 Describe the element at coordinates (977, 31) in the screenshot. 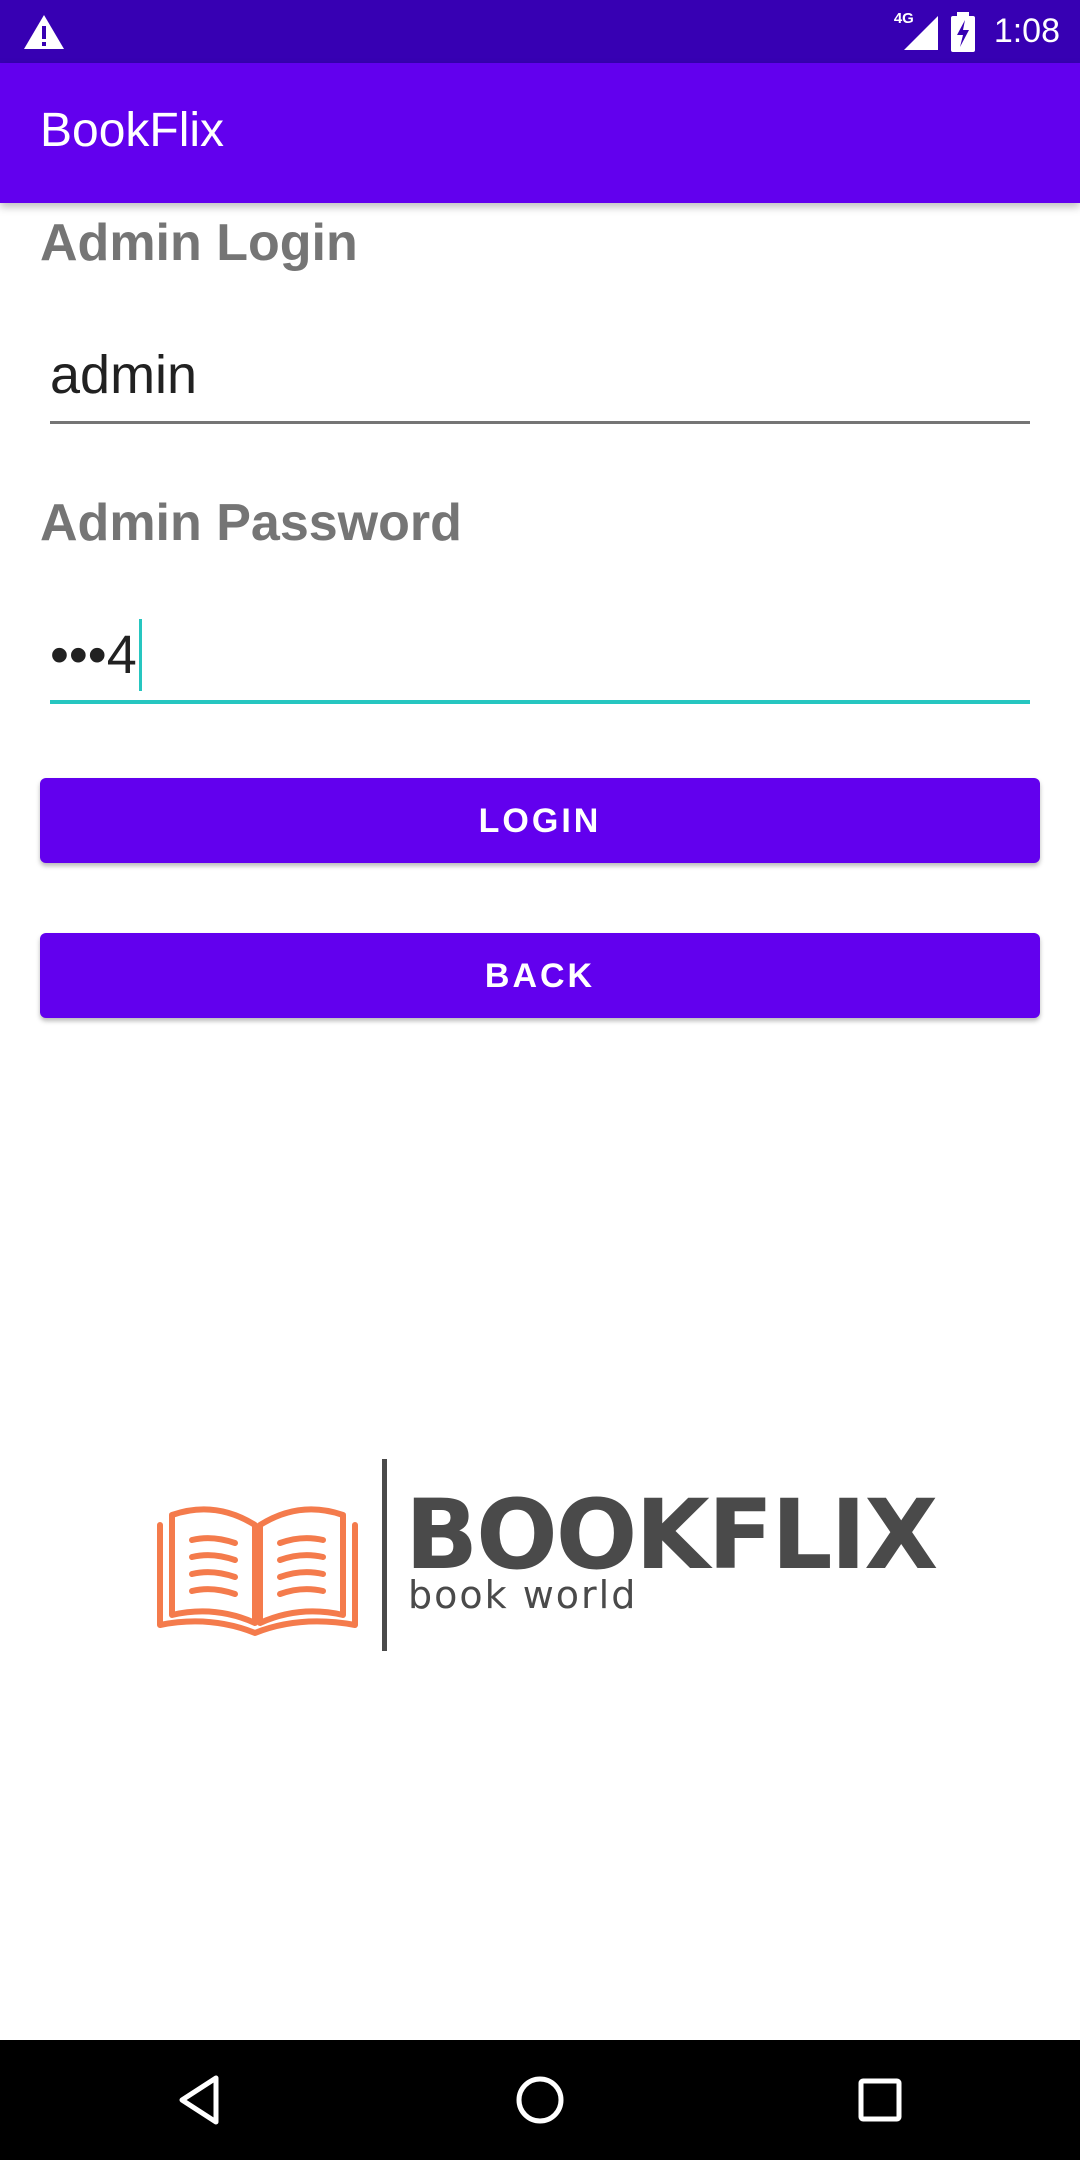

I see `status-icons: 4G 1:08` at that location.